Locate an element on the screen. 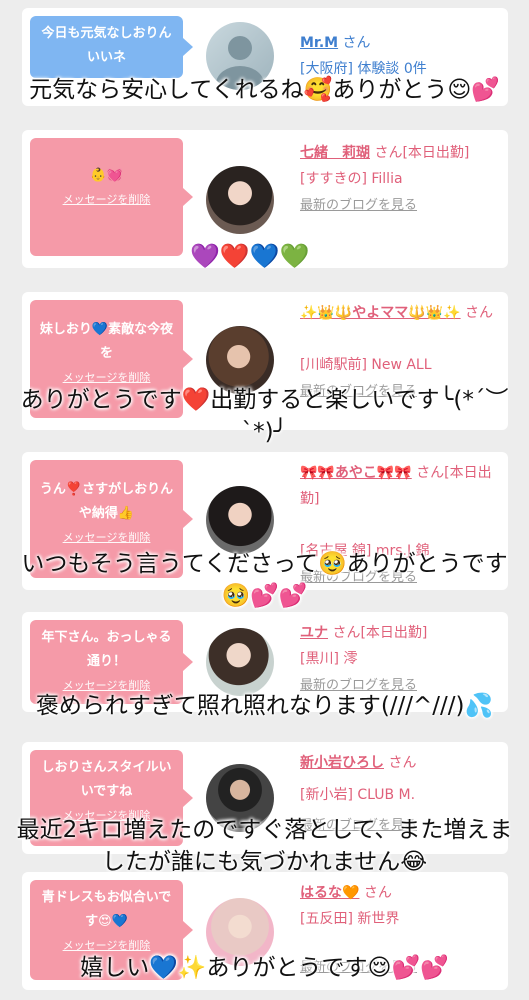  sender-name-link: はるな🧡 is located at coordinates (329, 893).